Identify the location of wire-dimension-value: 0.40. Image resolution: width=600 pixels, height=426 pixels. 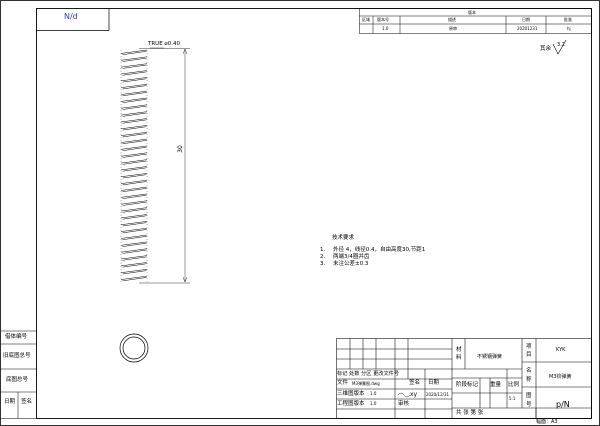
(173, 44).